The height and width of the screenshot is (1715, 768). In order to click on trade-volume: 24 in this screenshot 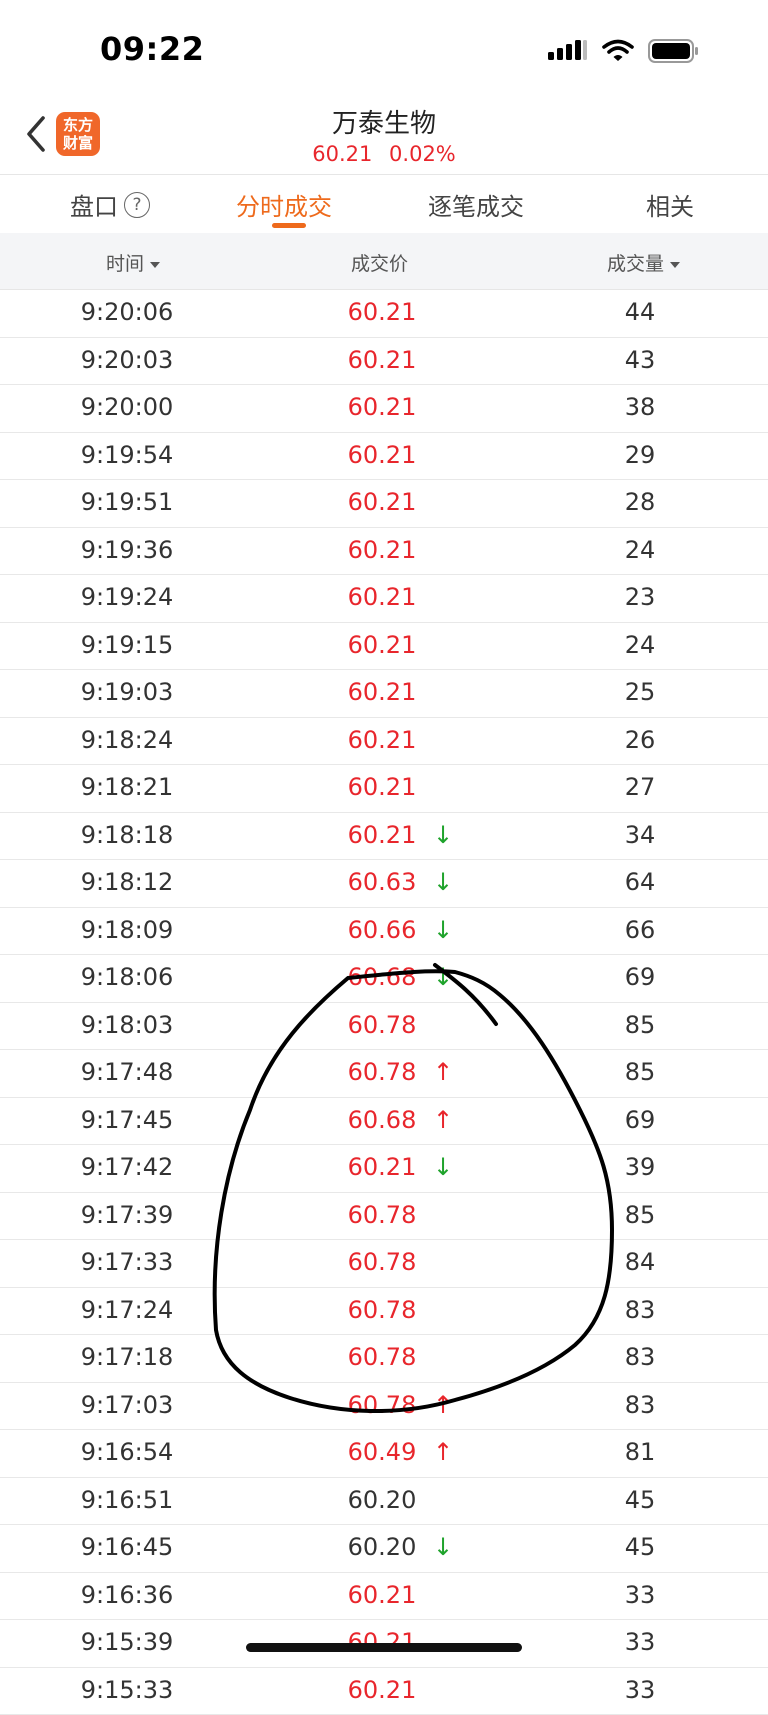, I will do `click(640, 645)`.